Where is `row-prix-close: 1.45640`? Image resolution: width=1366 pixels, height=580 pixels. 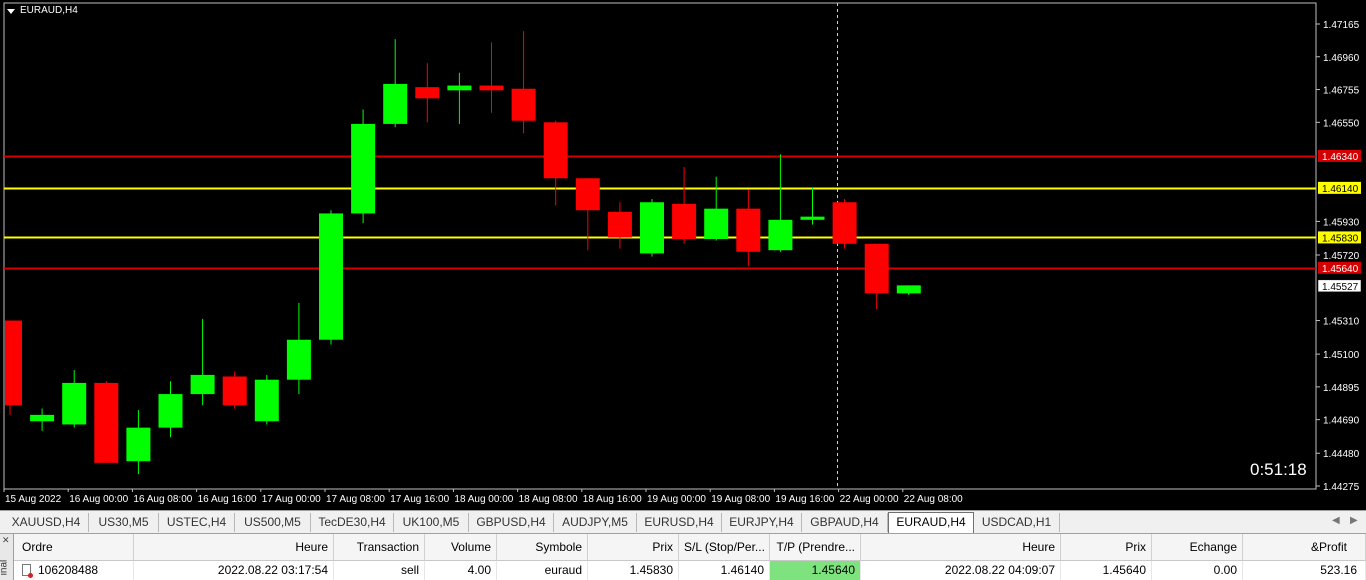 row-prix-close: 1.45640 is located at coordinates (1106, 570).